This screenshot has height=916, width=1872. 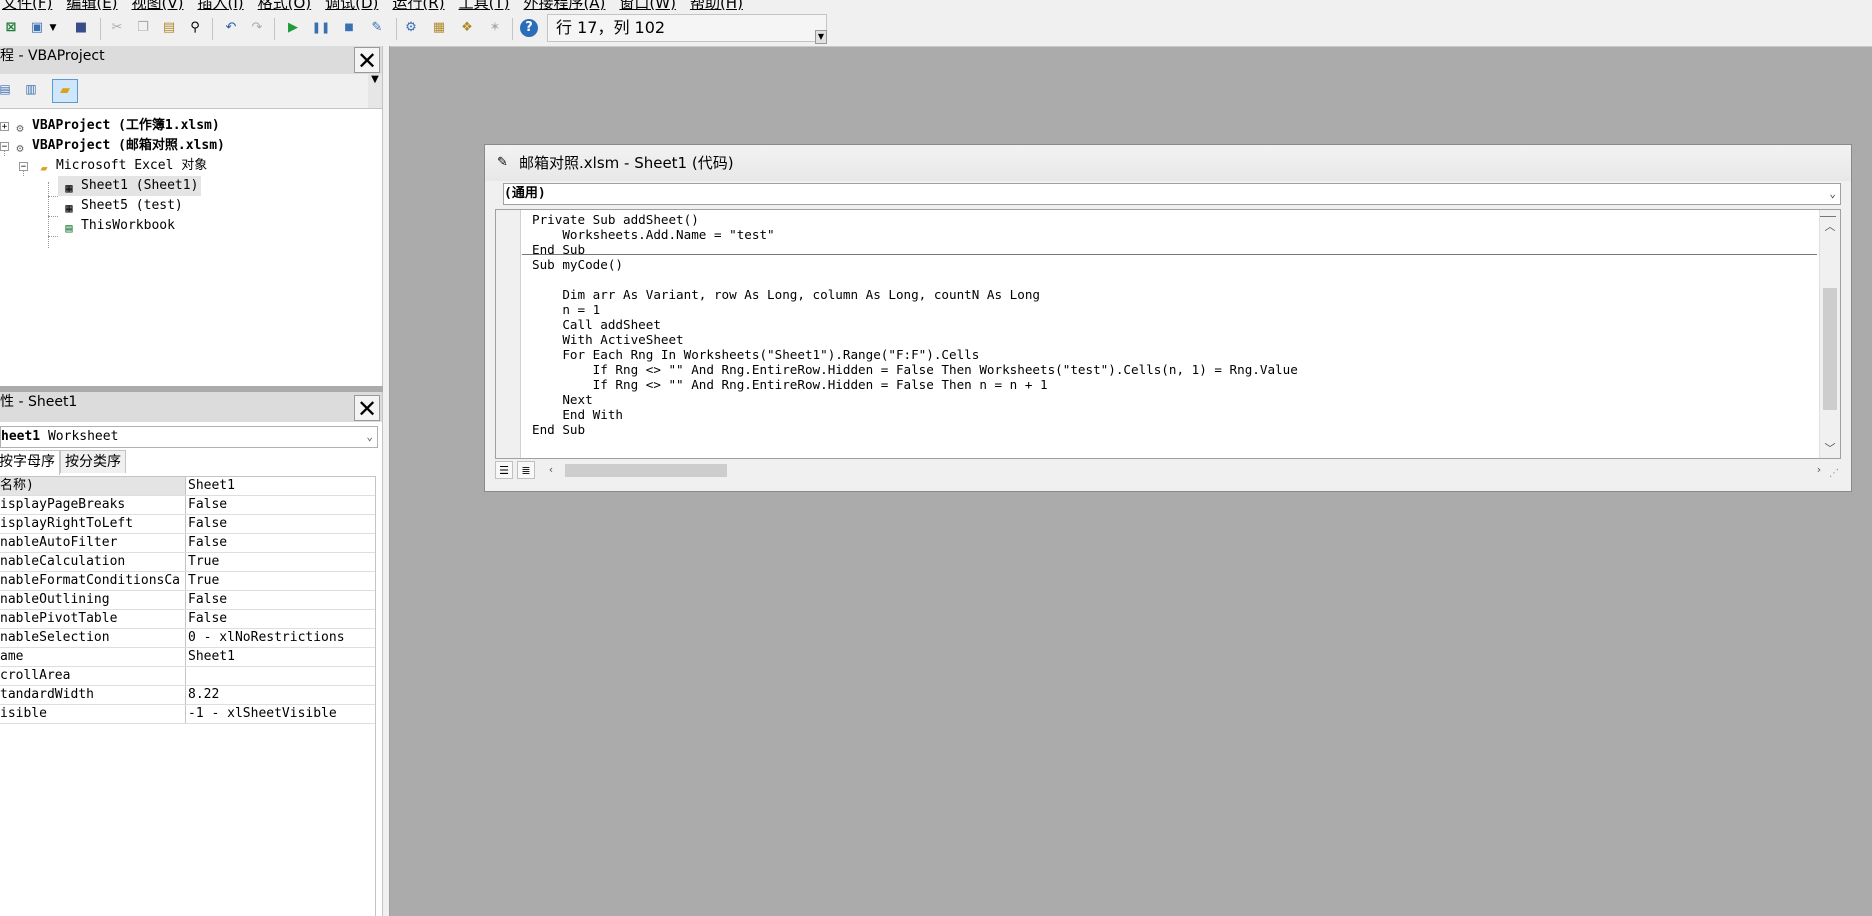 What do you see at coordinates (53, 28) in the screenshot?
I see `dropdown-arrow-icon: ▼` at bounding box center [53, 28].